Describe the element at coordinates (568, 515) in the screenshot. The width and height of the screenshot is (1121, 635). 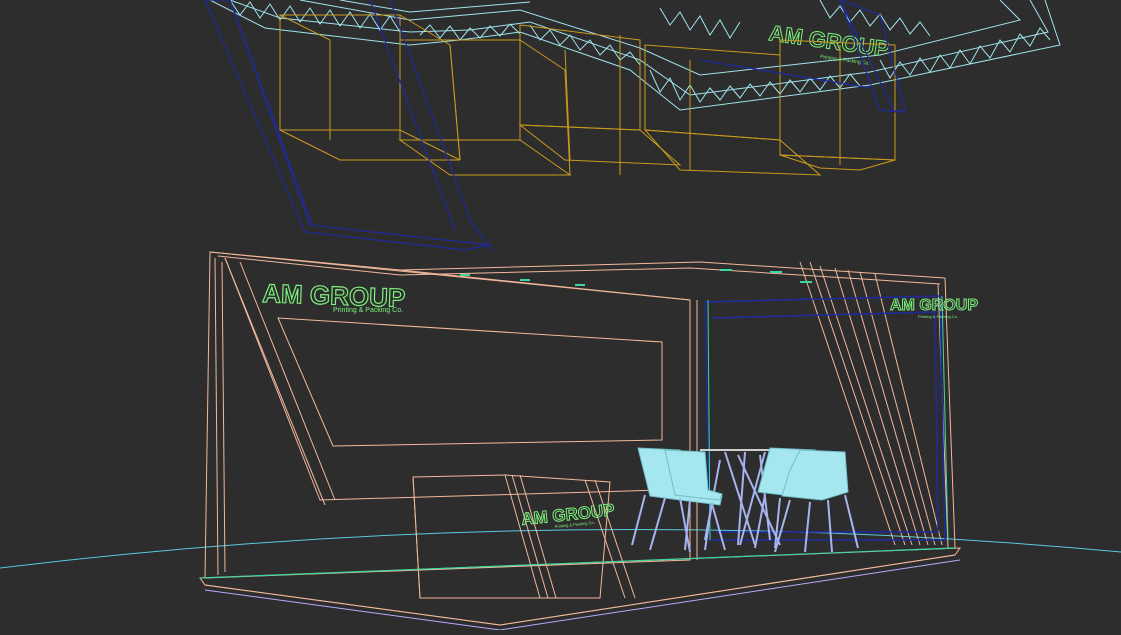
I see `counter-logo: AM GROUP Printing & Packing Co.` at that location.